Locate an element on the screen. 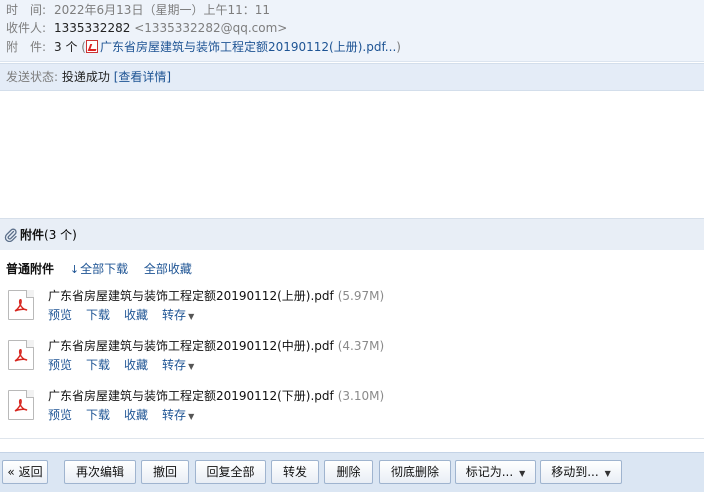 This screenshot has width=704, height=503. mark-as-dropdown: 标记为... ▼ is located at coordinates (495, 472).